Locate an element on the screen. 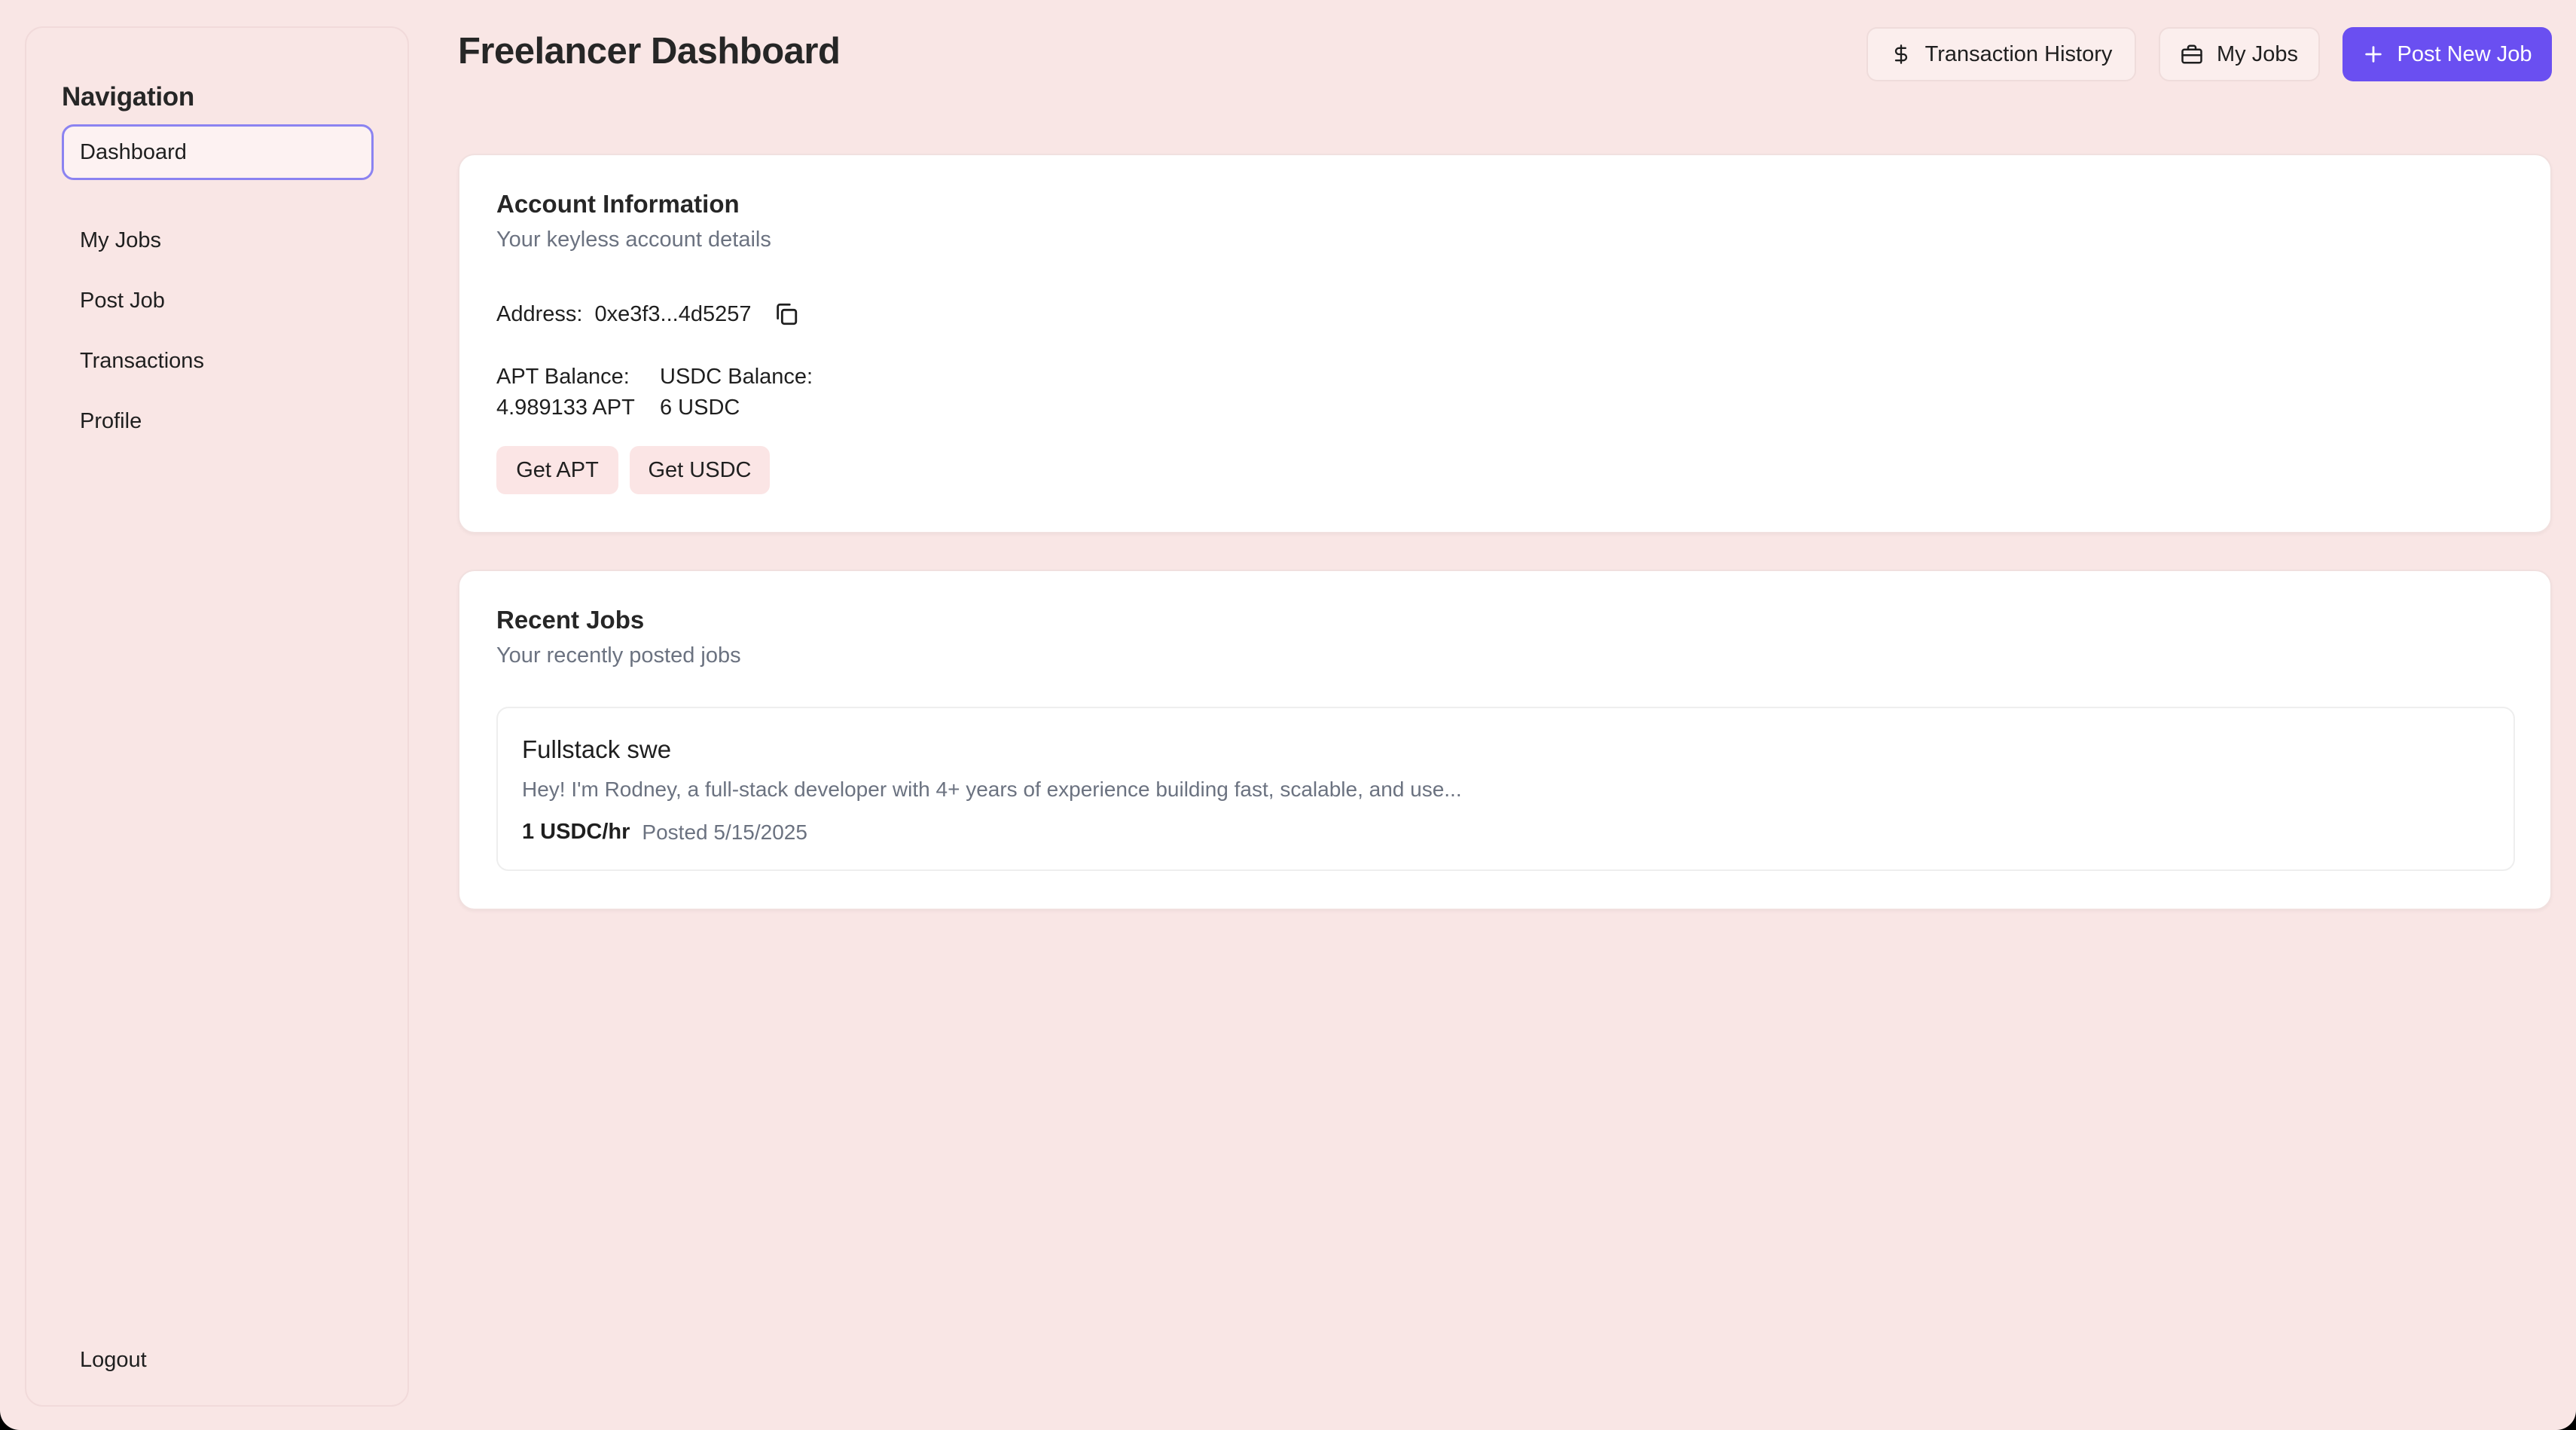 The height and width of the screenshot is (1430, 2576). usdc-balance-block: USDC Balance: 6 USDC is located at coordinates (737, 393).